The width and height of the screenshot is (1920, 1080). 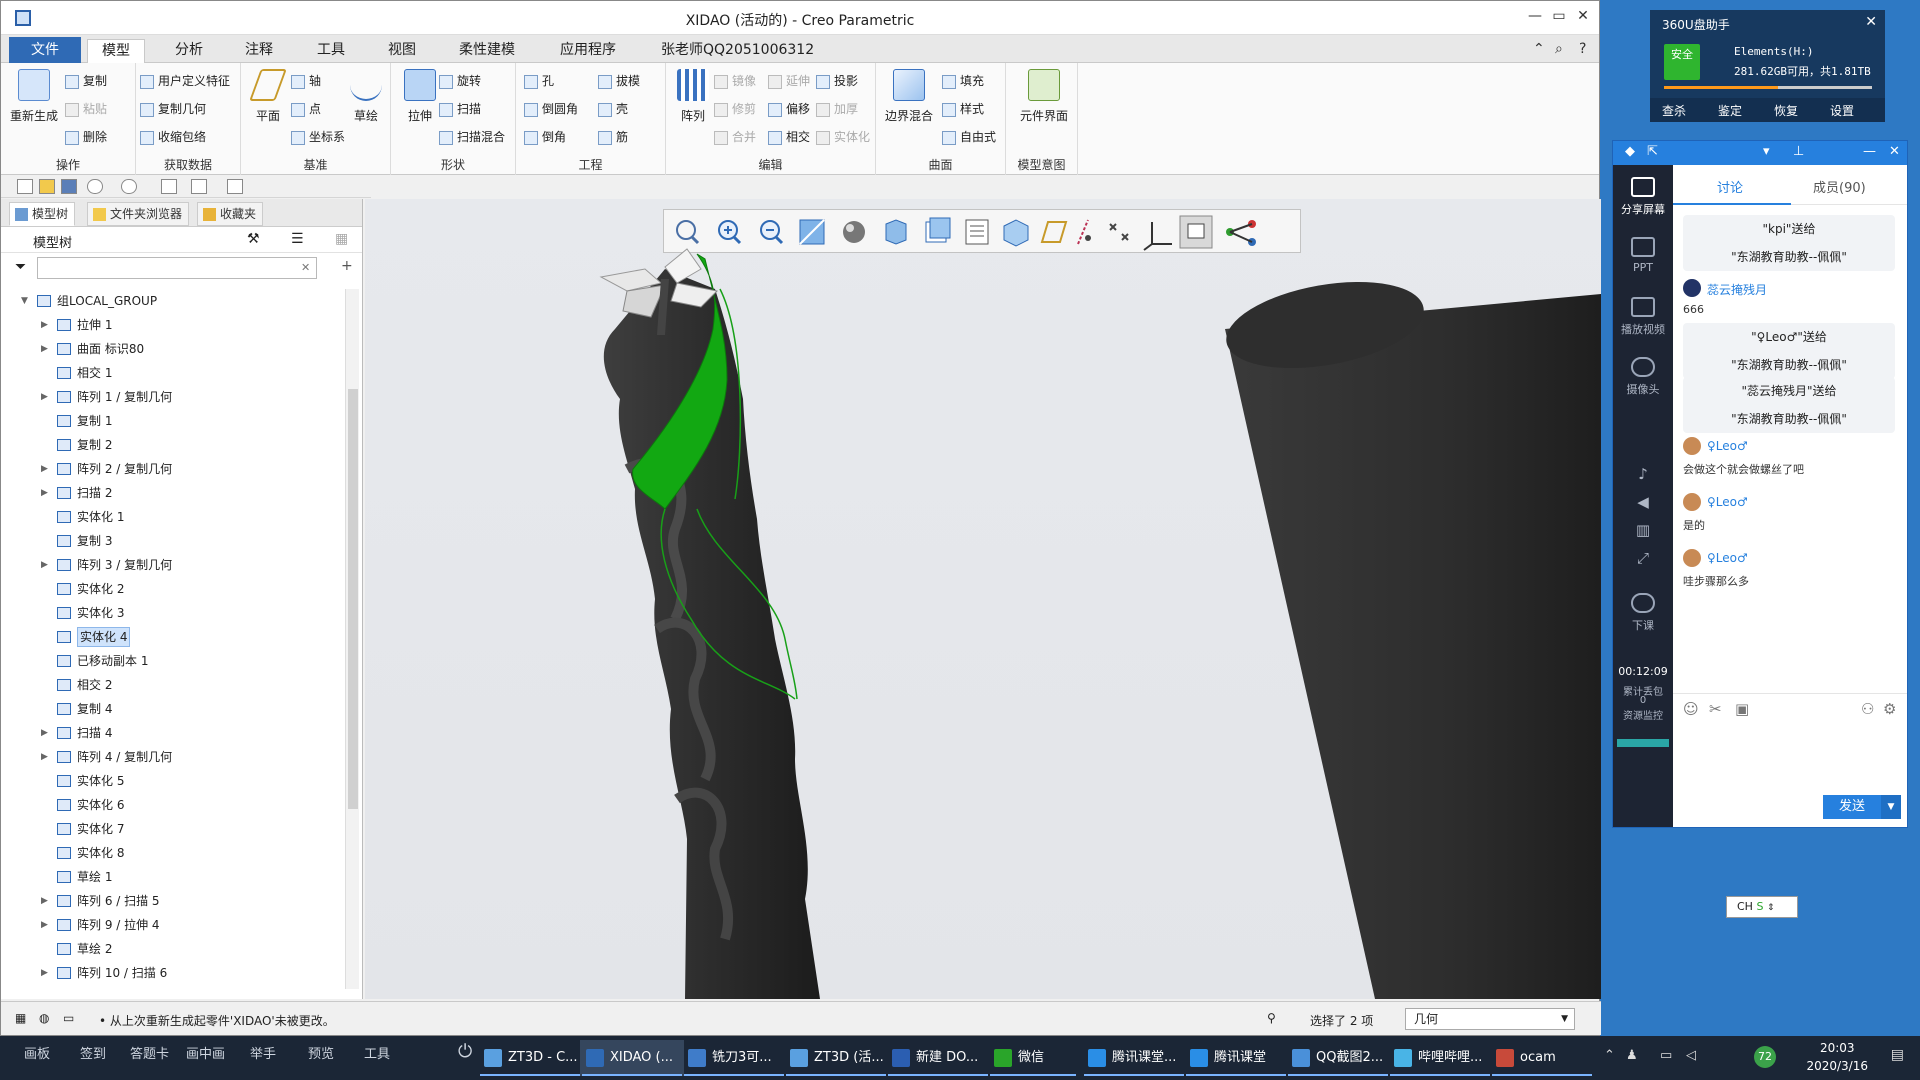 I want to click on tree-columns-icon: ▦, so click(x=341, y=239).